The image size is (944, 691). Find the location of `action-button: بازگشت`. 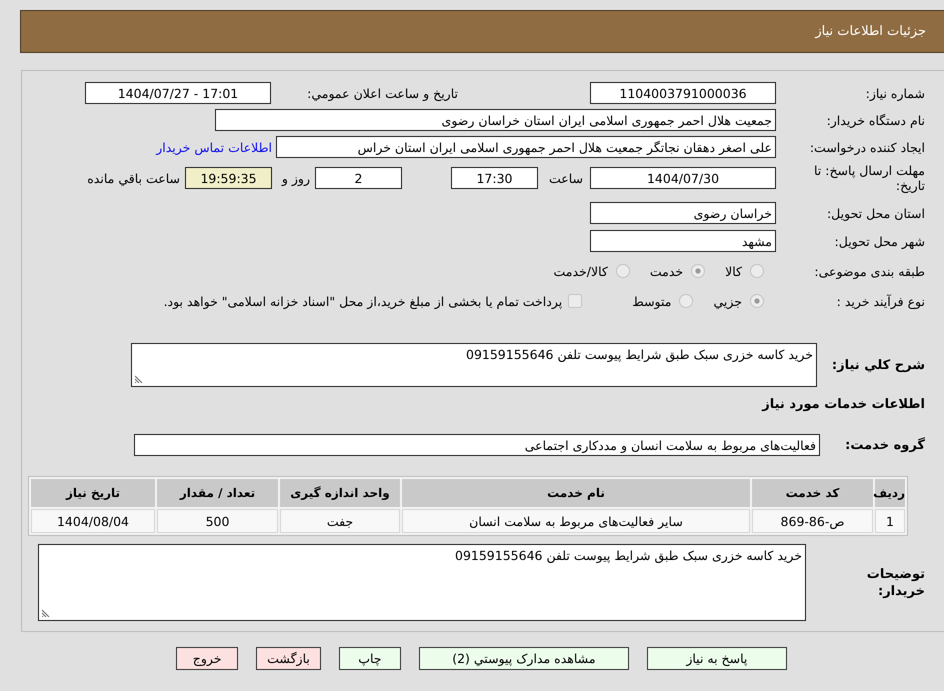

action-button: بازگشت is located at coordinates (288, 658).